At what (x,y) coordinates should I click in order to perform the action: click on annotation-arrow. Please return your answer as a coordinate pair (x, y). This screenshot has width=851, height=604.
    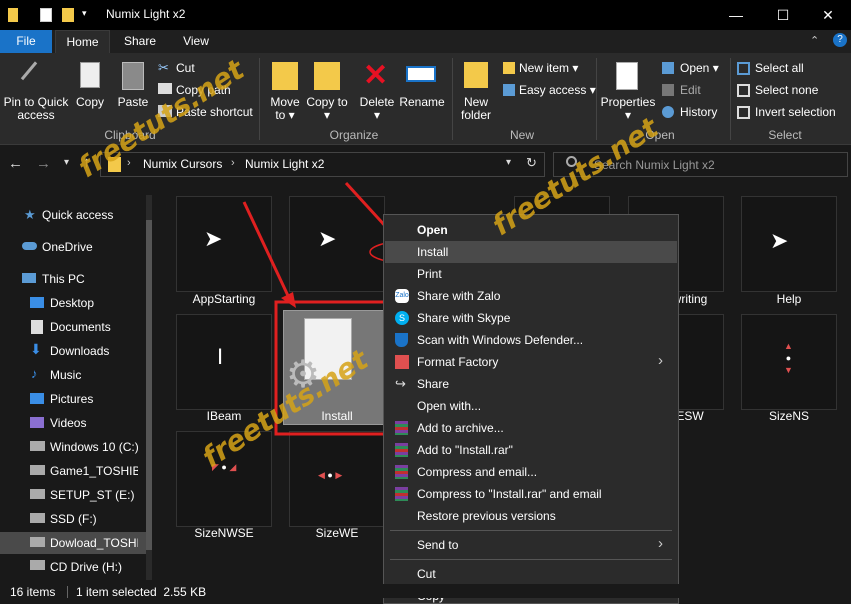
    Looking at the image, I should click on (267, 251).